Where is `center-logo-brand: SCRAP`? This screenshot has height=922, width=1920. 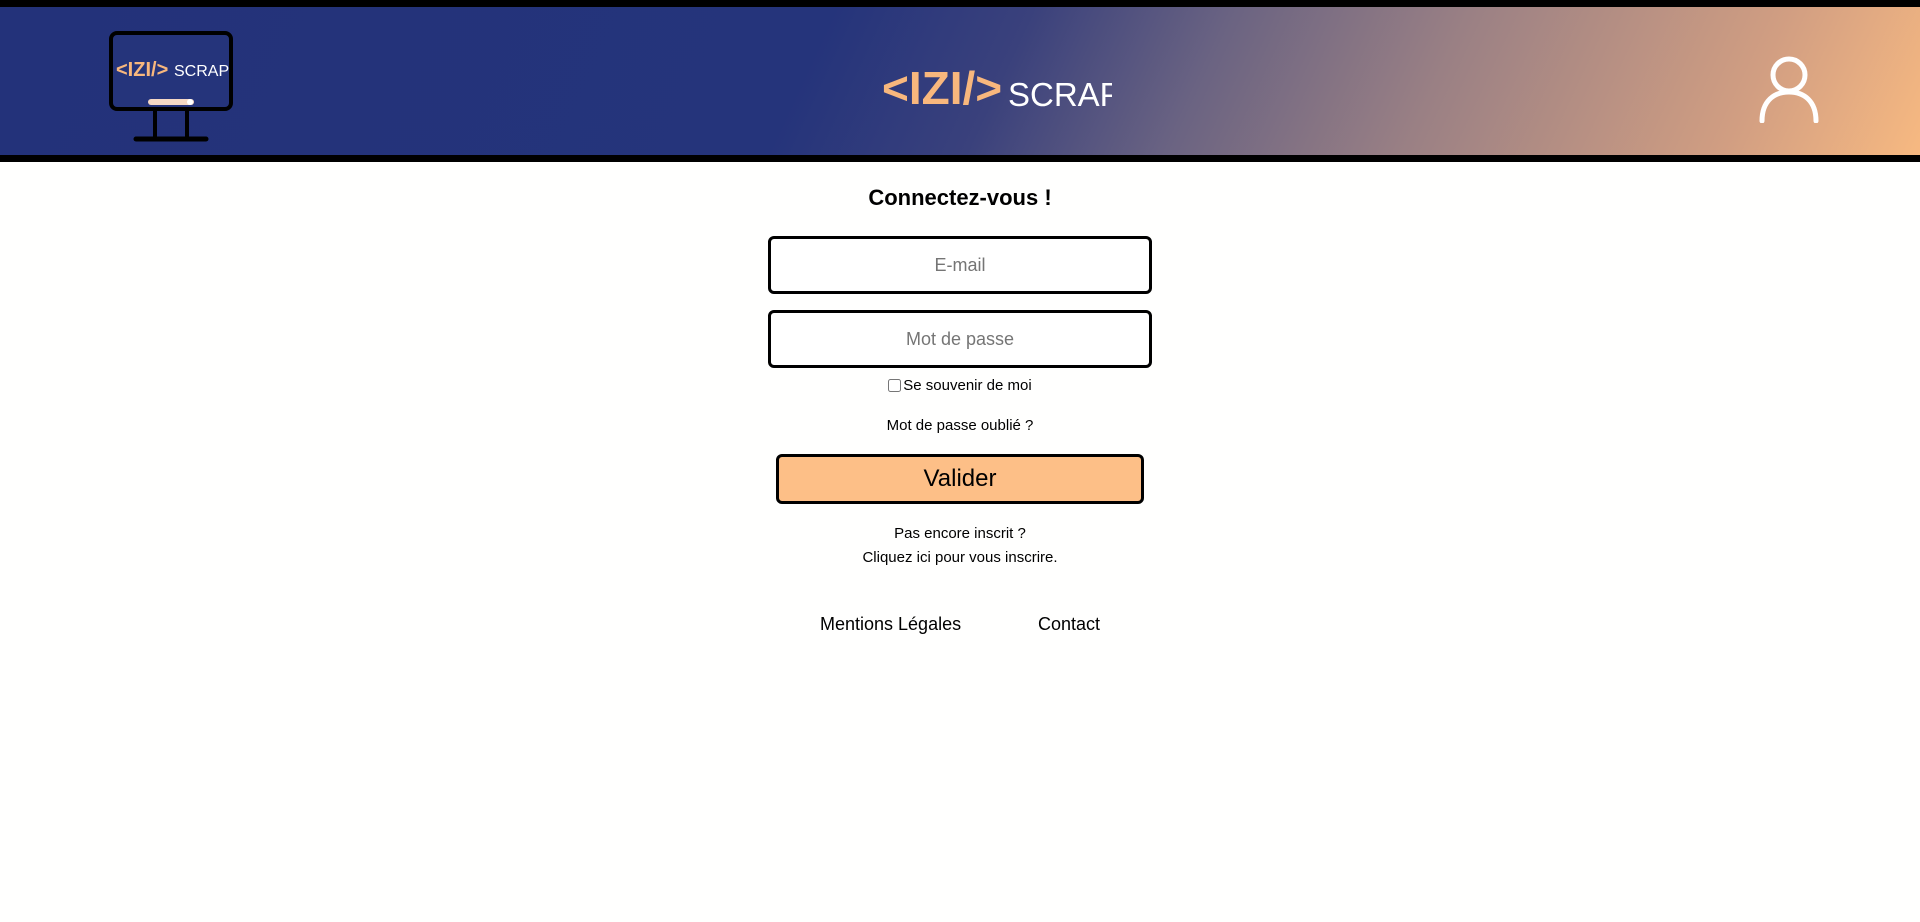
center-logo-brand: SCRAP is located at coordinates (1060, 94).